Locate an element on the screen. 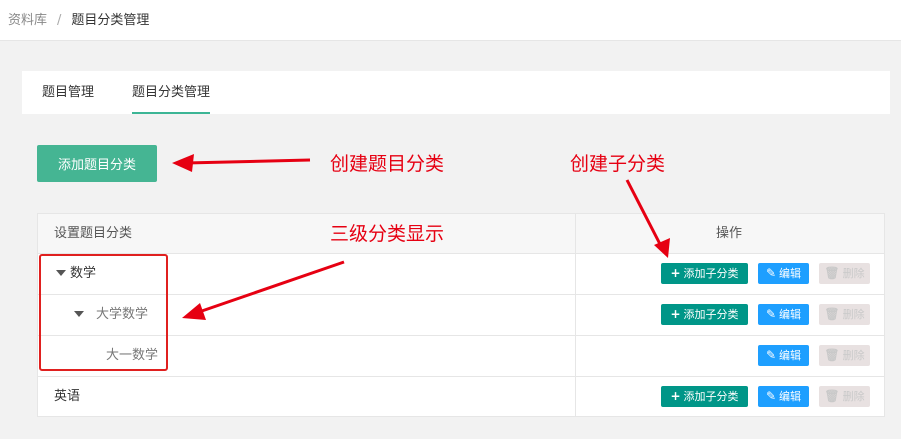  arrow-to-add-button is located at coordinates (241, 163).